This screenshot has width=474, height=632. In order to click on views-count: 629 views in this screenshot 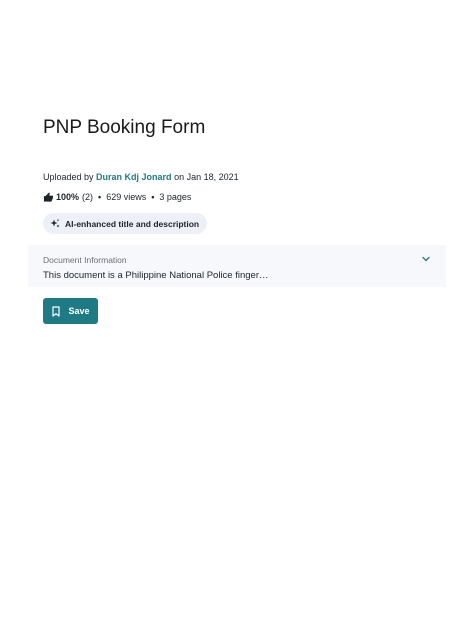, I will do `click(126, 197)`.